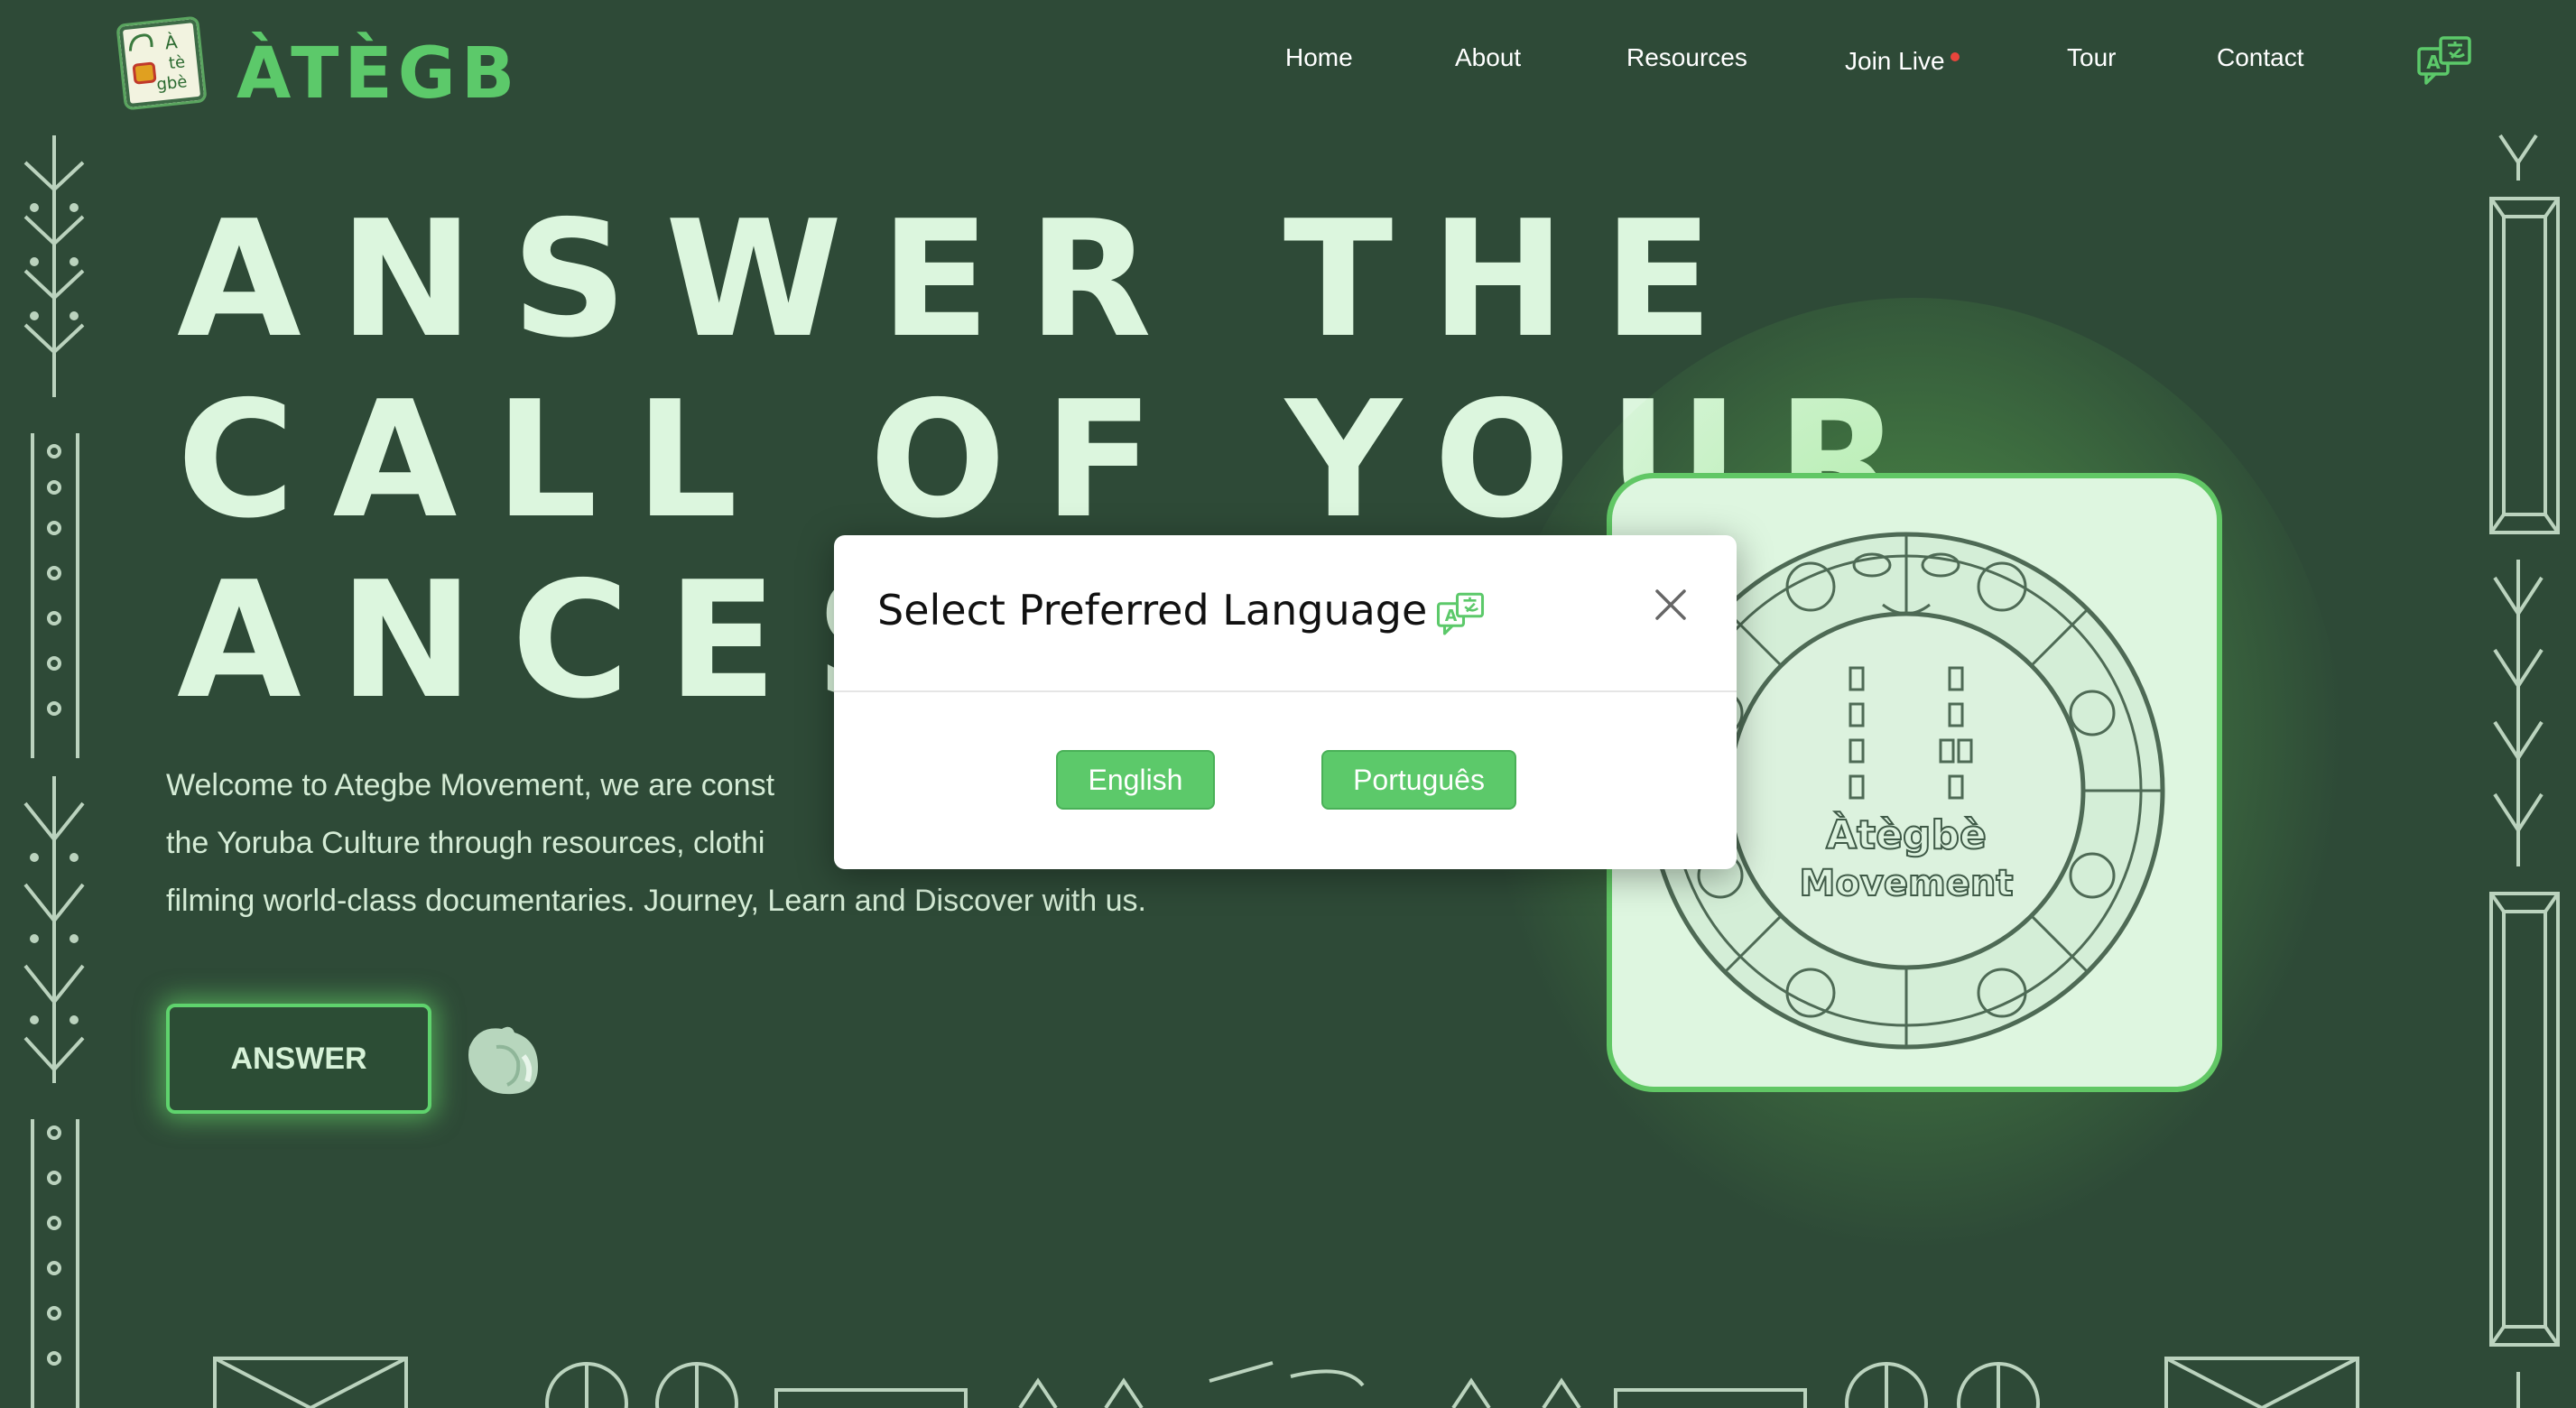  Describe the element at coordinates (298, 1059) in the screenshot. I see `answer-button: ANSWER` at that location.